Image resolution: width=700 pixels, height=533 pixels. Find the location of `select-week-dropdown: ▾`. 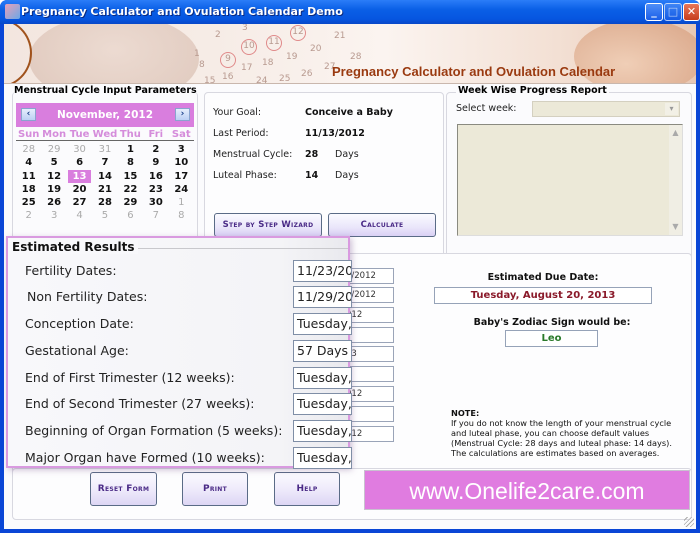

select-week-dropdown: ▾ is located at coordinates (606, 109).